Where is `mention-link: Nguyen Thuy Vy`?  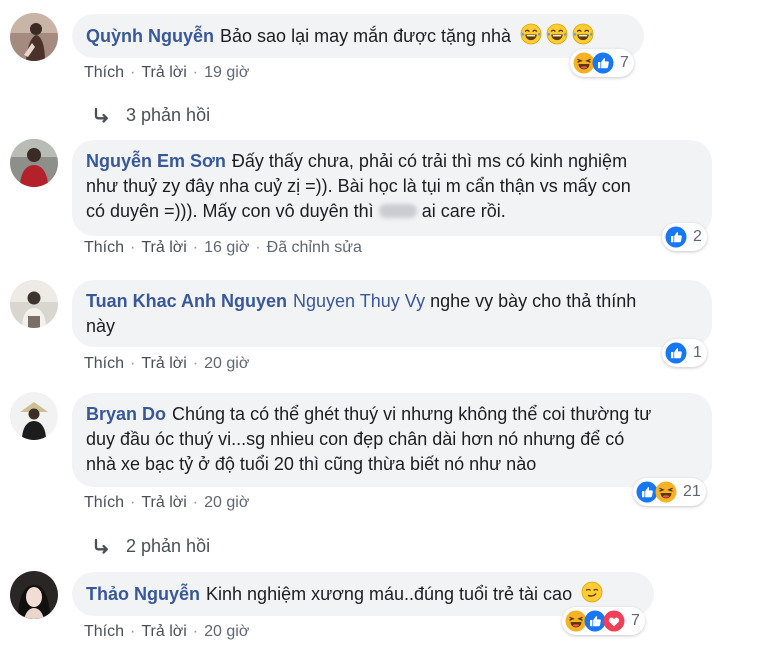 mention-link: Nguyen Thuy Vy is located at coordinates (359, 301).